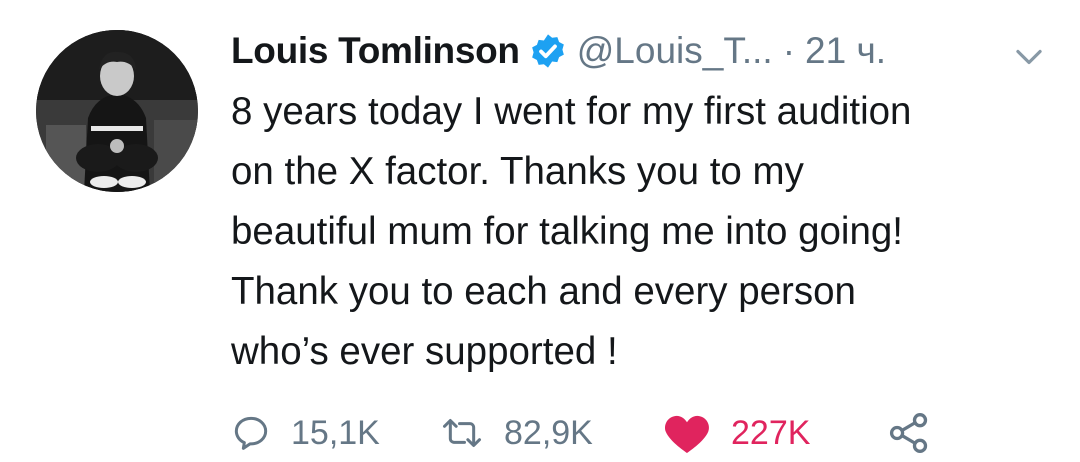 Image resolution: width=1080 pixels, height=462 pixels. I want to click on like-count: 227K, so click(771, 432).